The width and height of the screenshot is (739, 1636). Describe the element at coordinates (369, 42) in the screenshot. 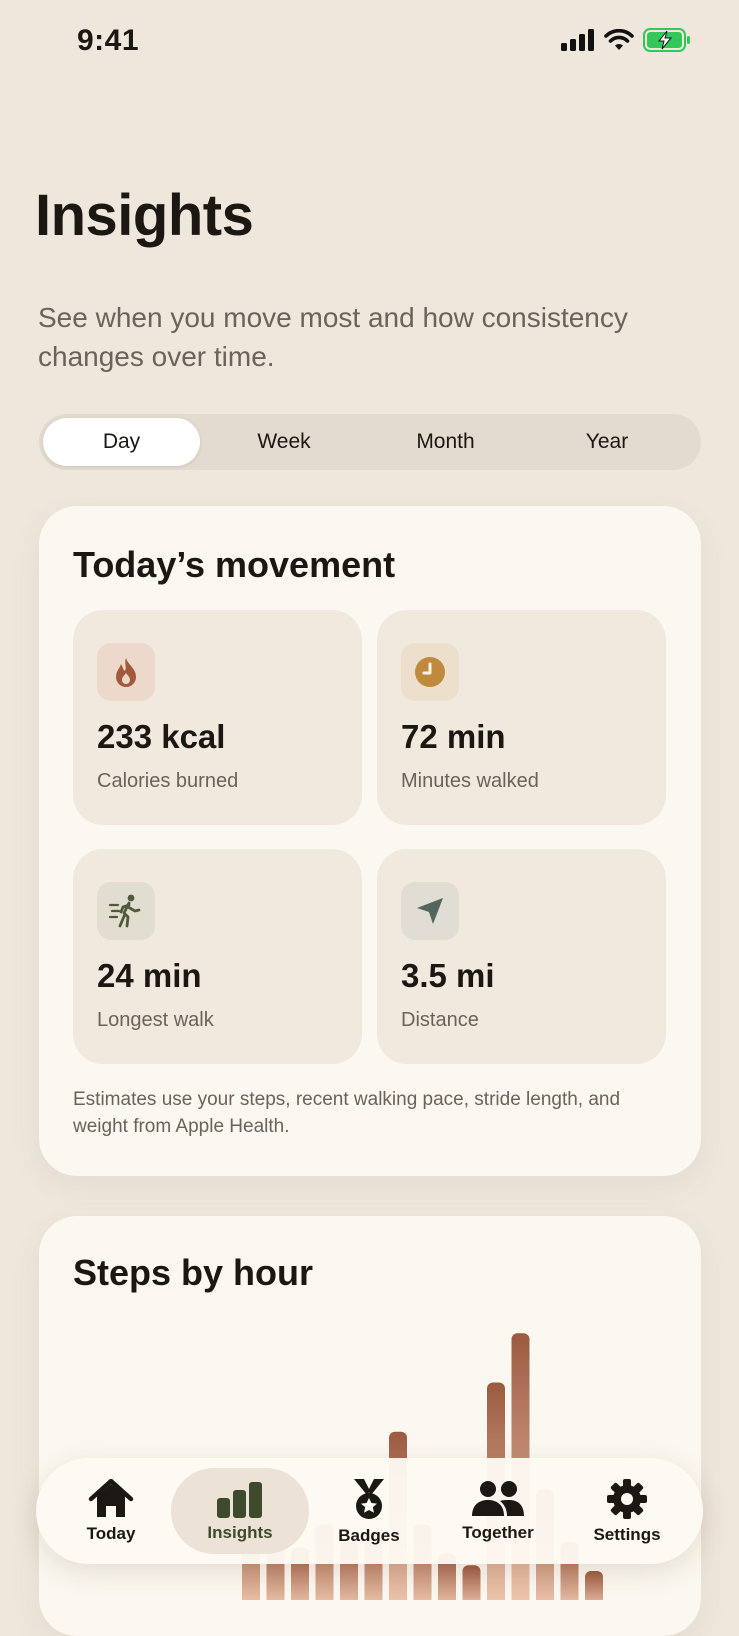

I see `status-bar: 9:41` at that location.